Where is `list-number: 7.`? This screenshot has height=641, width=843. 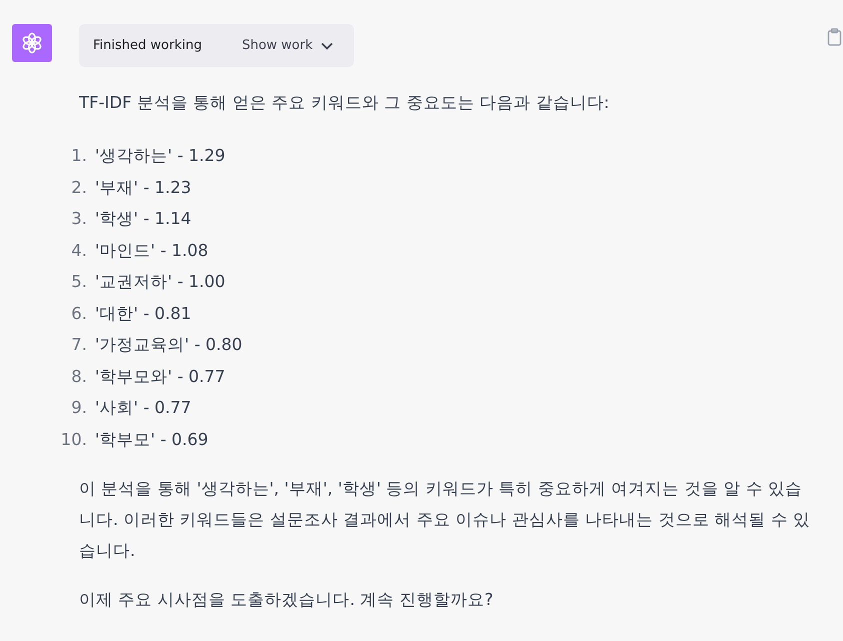
list-number: 7. is located at coordinates (78, 345).